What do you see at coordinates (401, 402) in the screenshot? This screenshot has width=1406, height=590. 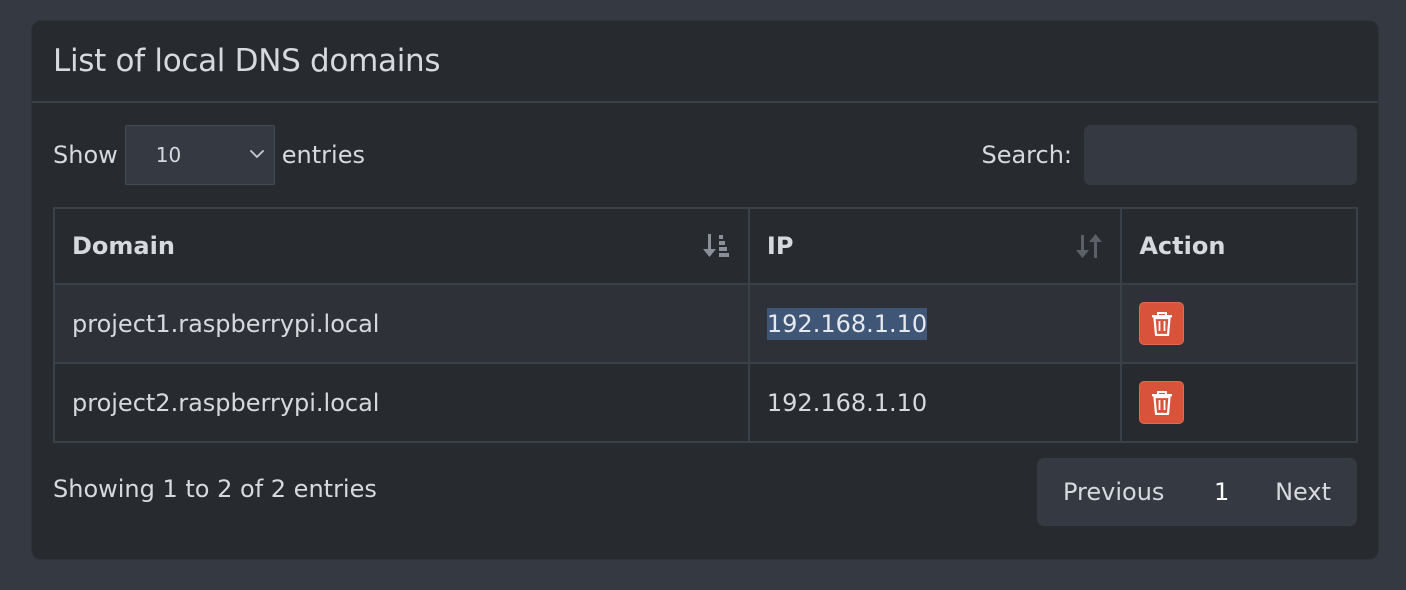 I see `domain-cell: project2.raspberrypi.local` at bounding box center [401, 402].